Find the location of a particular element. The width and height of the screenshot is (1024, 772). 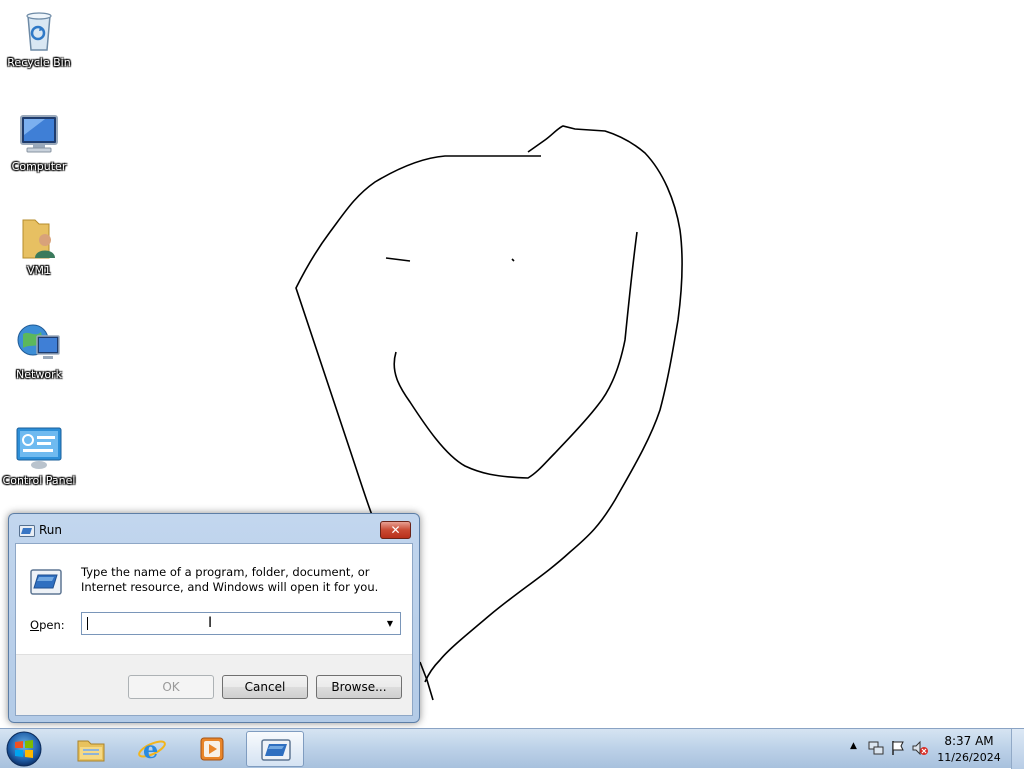

start-button is located at coordinates (24, 749).